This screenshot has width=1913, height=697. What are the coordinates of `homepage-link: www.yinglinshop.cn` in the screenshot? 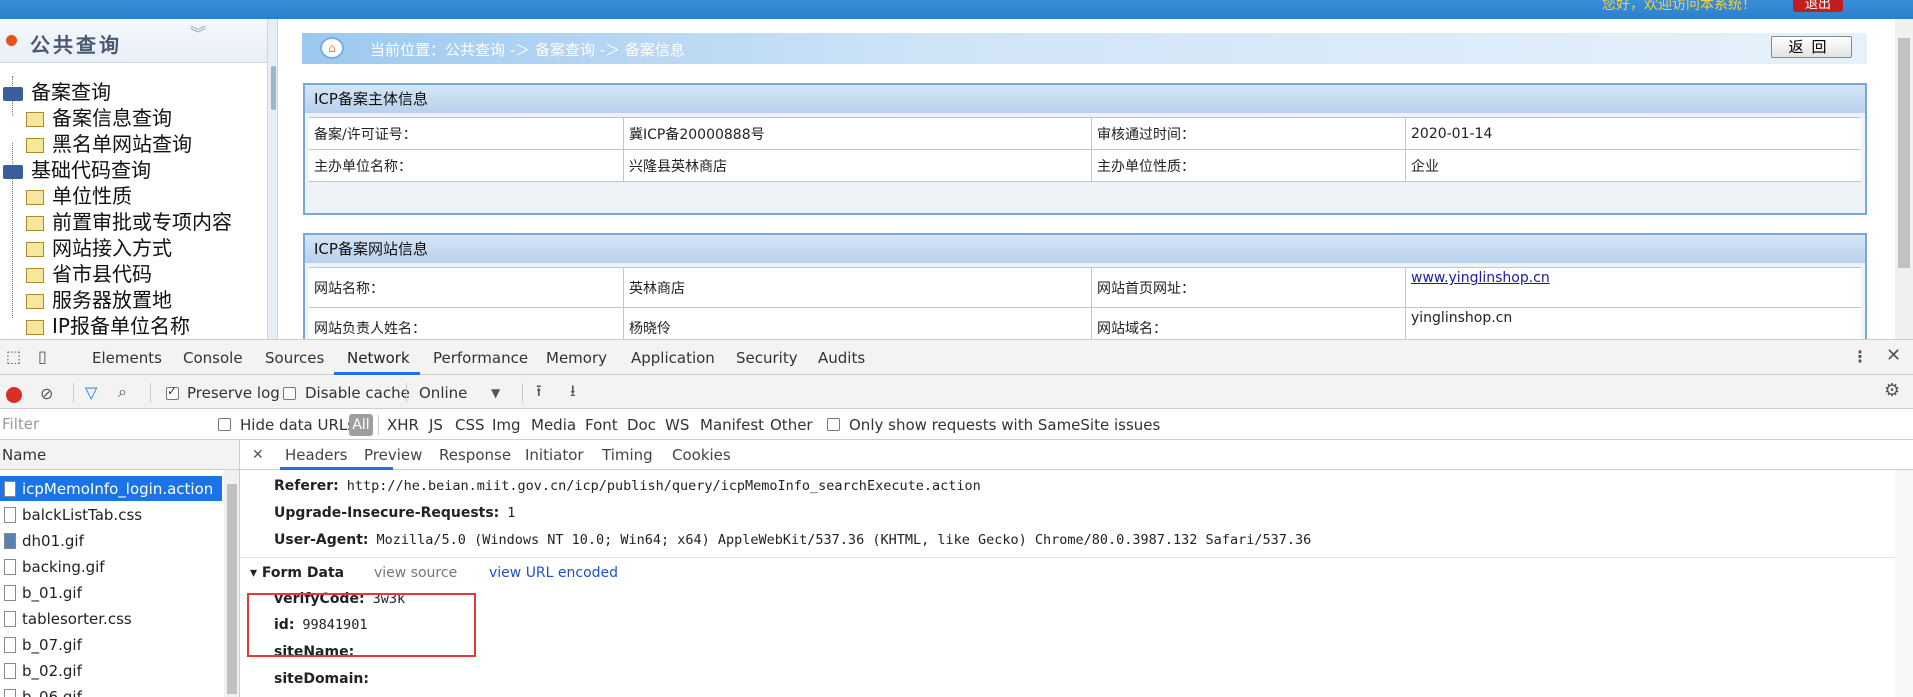 It's located at (1480, 278).